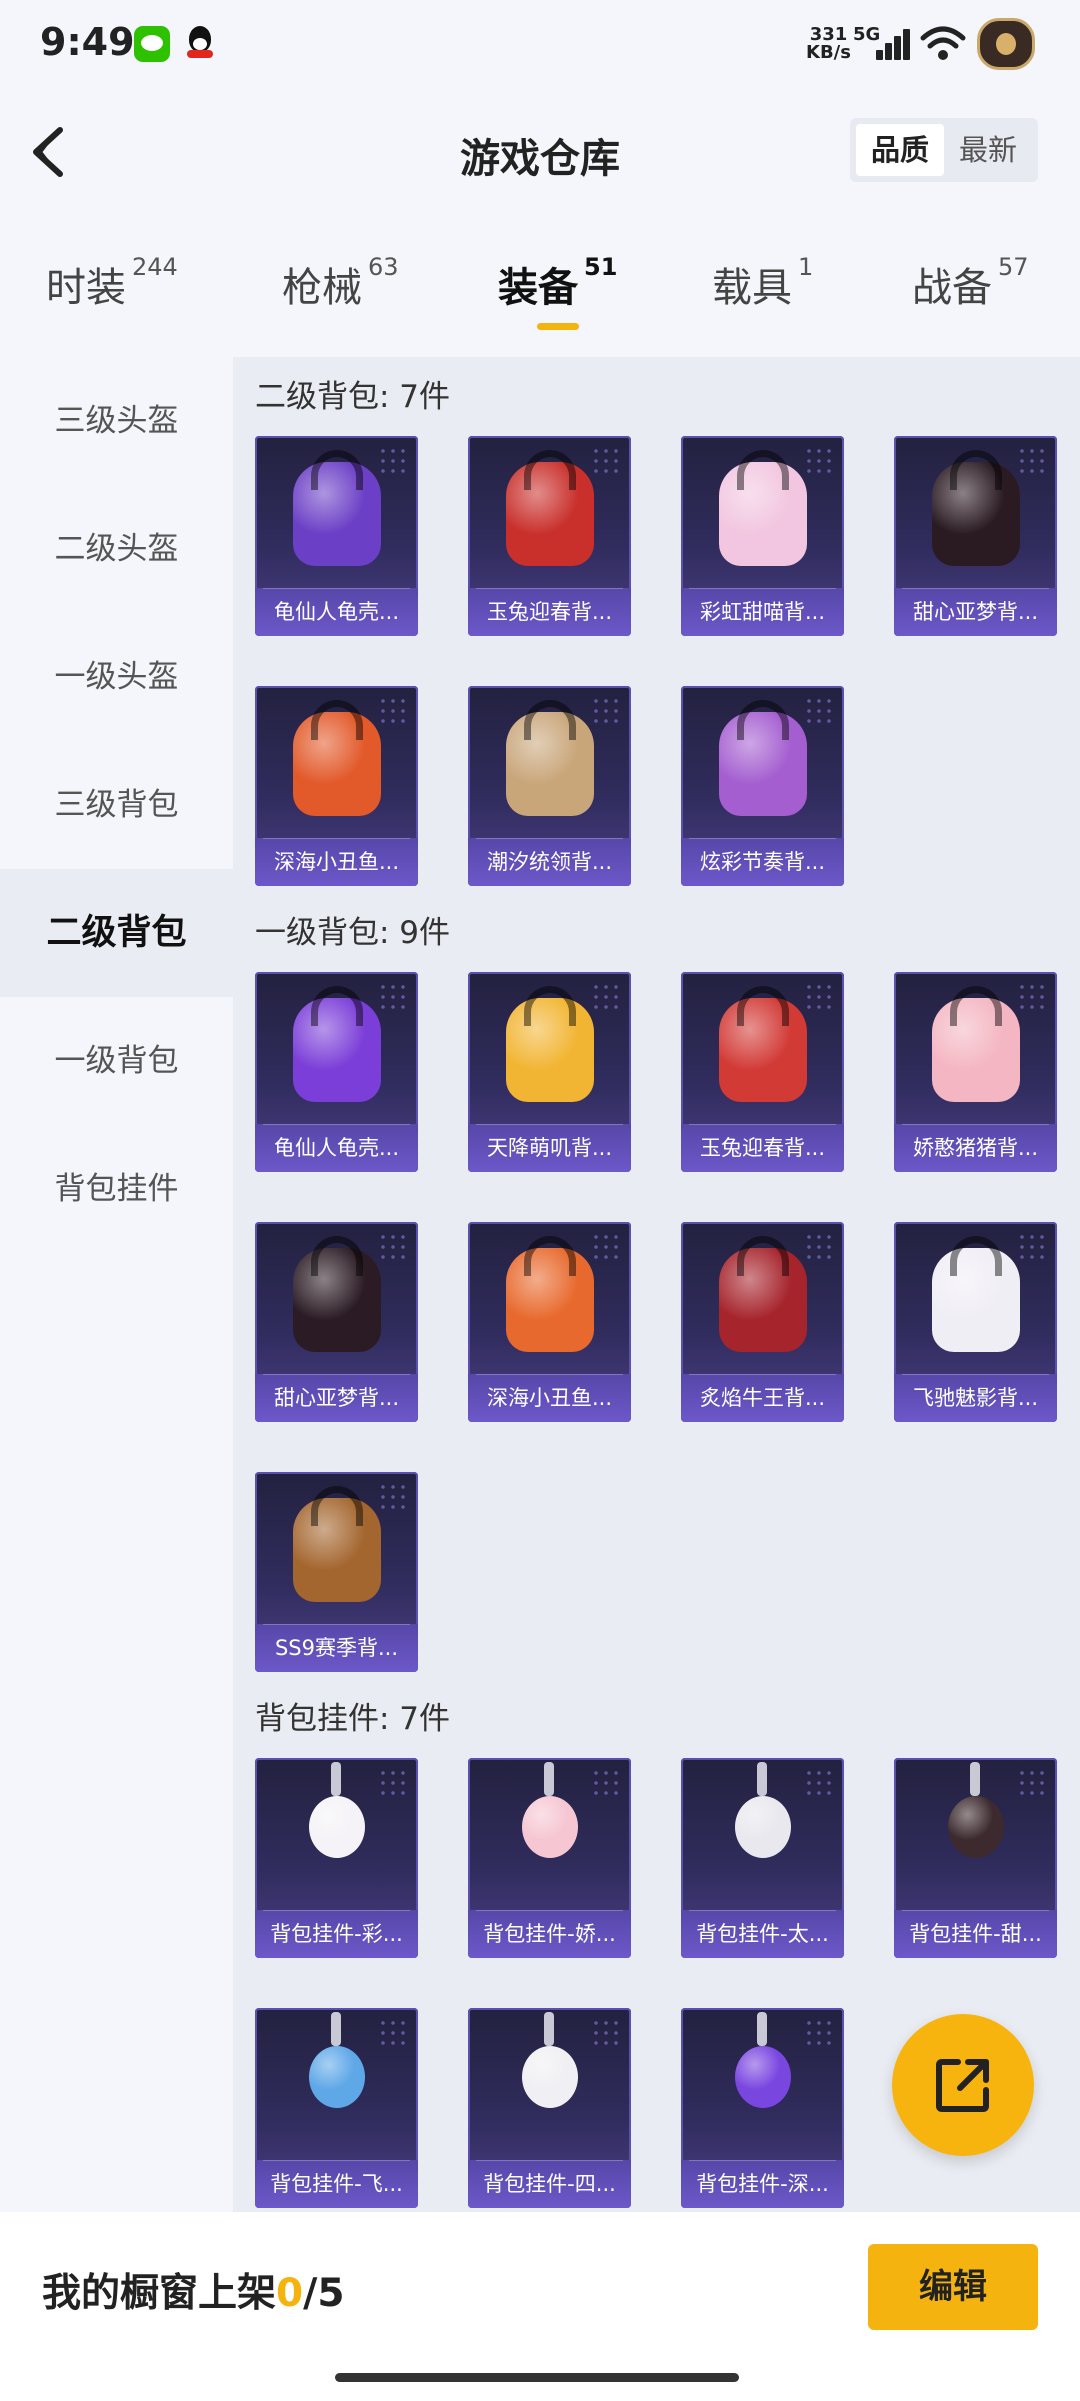 This screenshot has height=2401, width=1080. Describe the element at coordinates (558, 326) in the screenshot. I see `active-tab-indicator` at that location.